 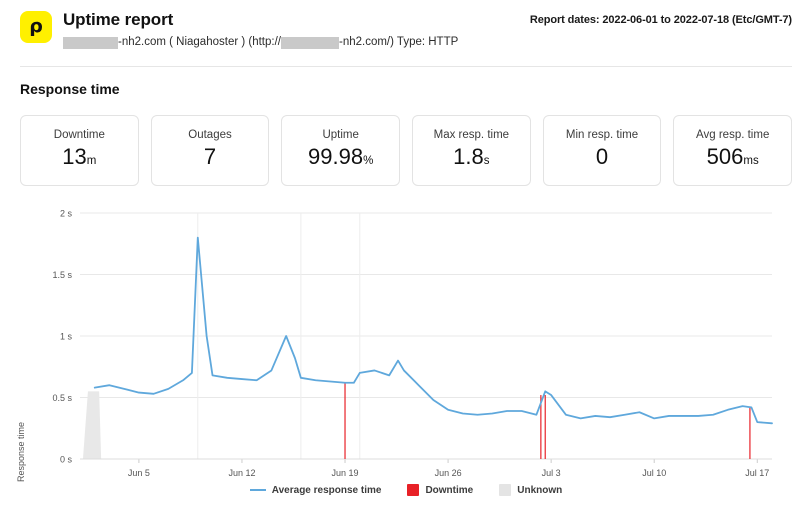 What do you see at coordinates (345, 473) in the screenshot?
I see `x-tick-label: Jun 19` at bounding box center [345, 473].